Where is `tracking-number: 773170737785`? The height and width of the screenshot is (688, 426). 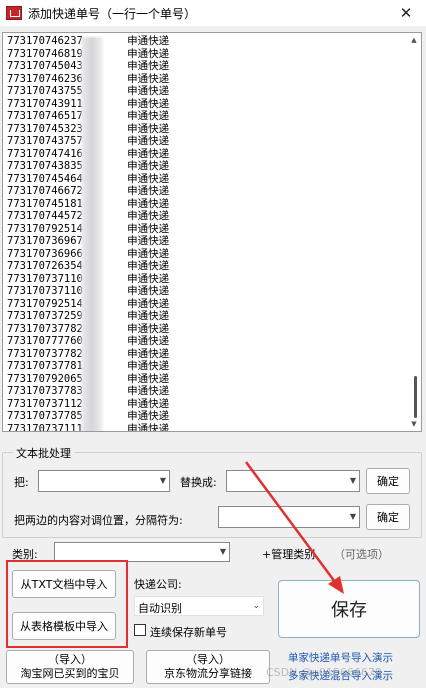 tracking-number: 773170737785 is located at coordinates (45, 416).